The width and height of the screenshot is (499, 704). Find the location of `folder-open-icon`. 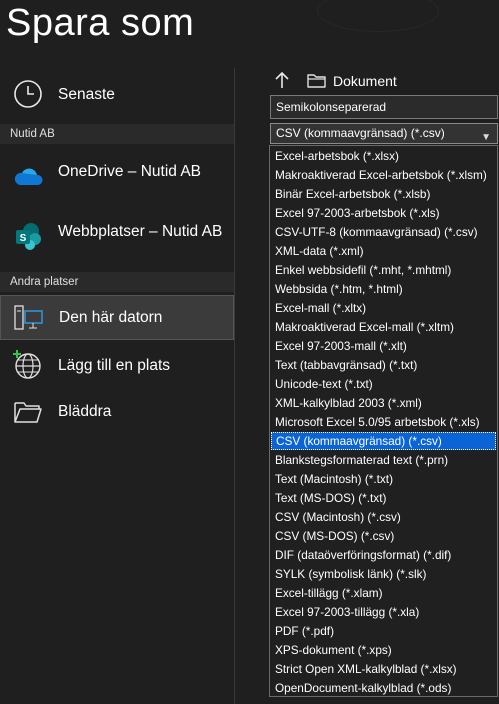

folder-open-icon is located at coordinates (28, 412).